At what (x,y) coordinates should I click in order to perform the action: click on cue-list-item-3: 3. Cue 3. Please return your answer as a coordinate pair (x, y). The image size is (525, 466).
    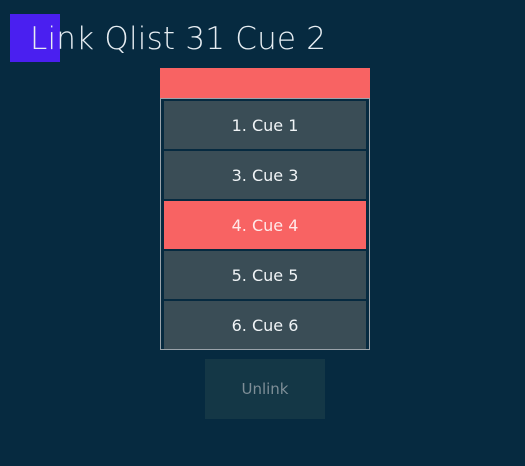
    Looking at the image, I should click on (265, 175).